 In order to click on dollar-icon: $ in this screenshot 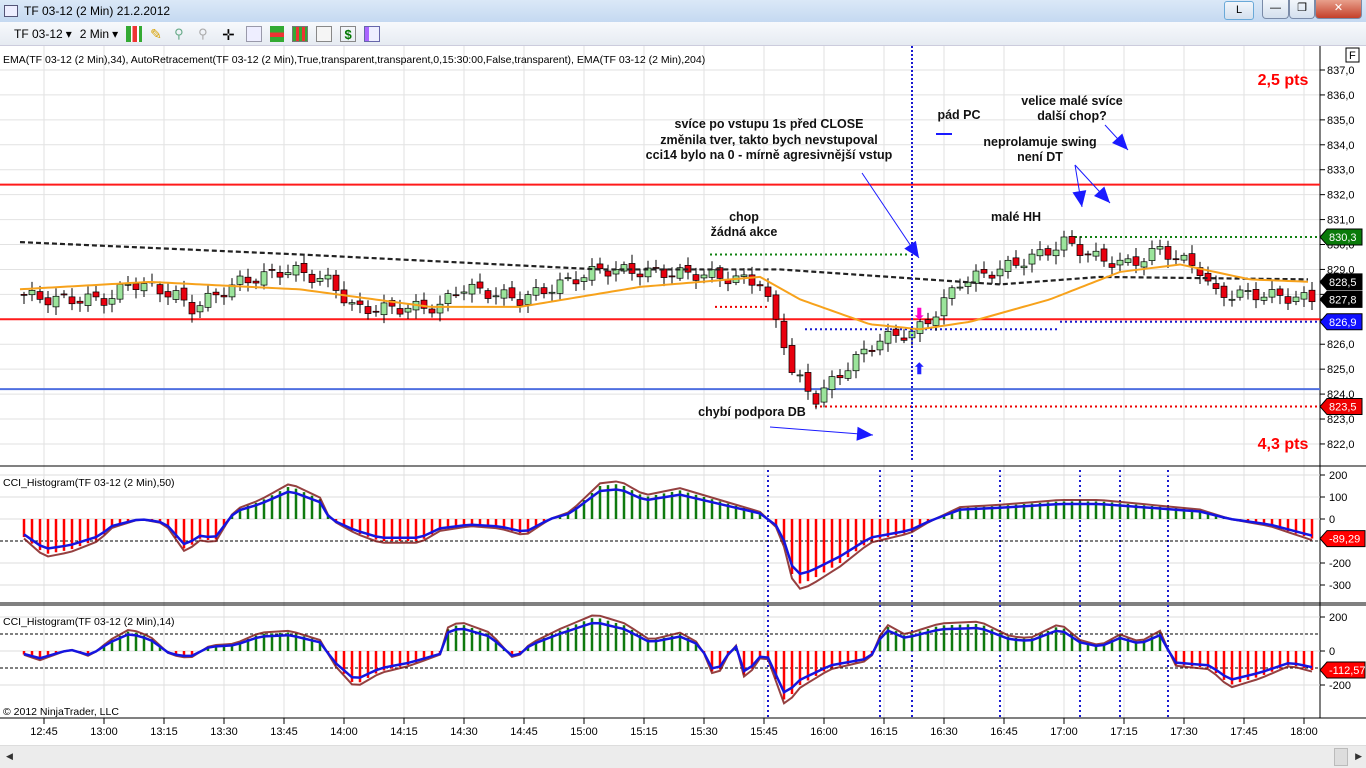, I will do `click(348, 33)`.